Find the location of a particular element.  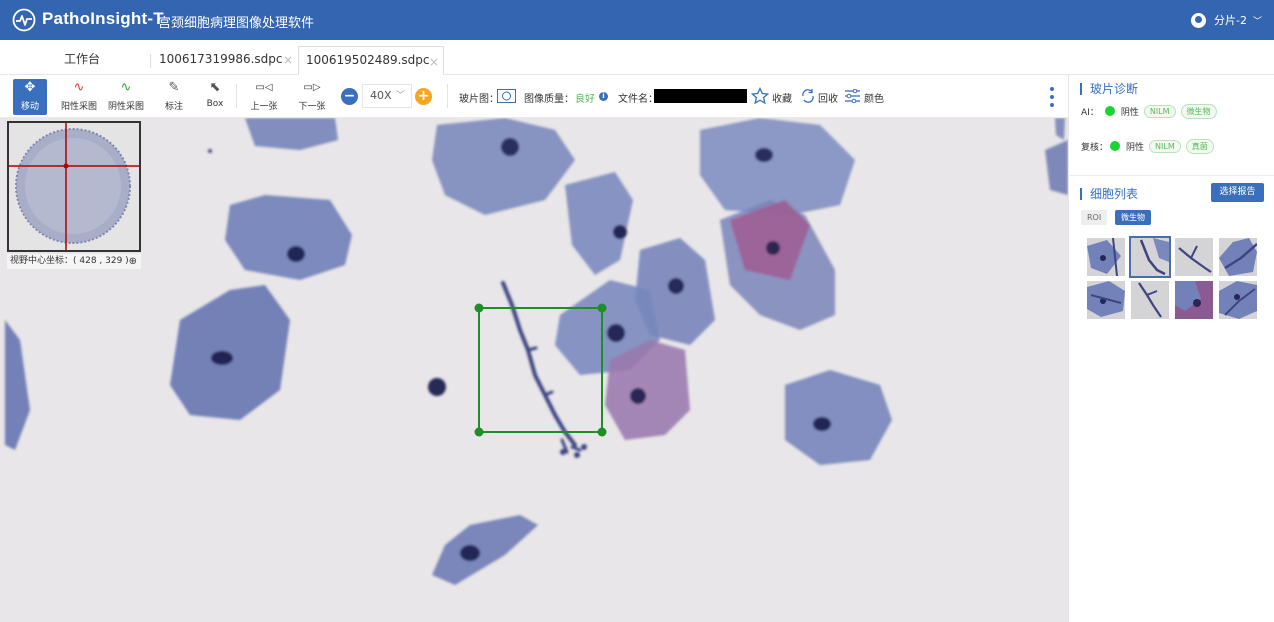

negative-label: 阴性采图 is located at coordinates (125, 107).